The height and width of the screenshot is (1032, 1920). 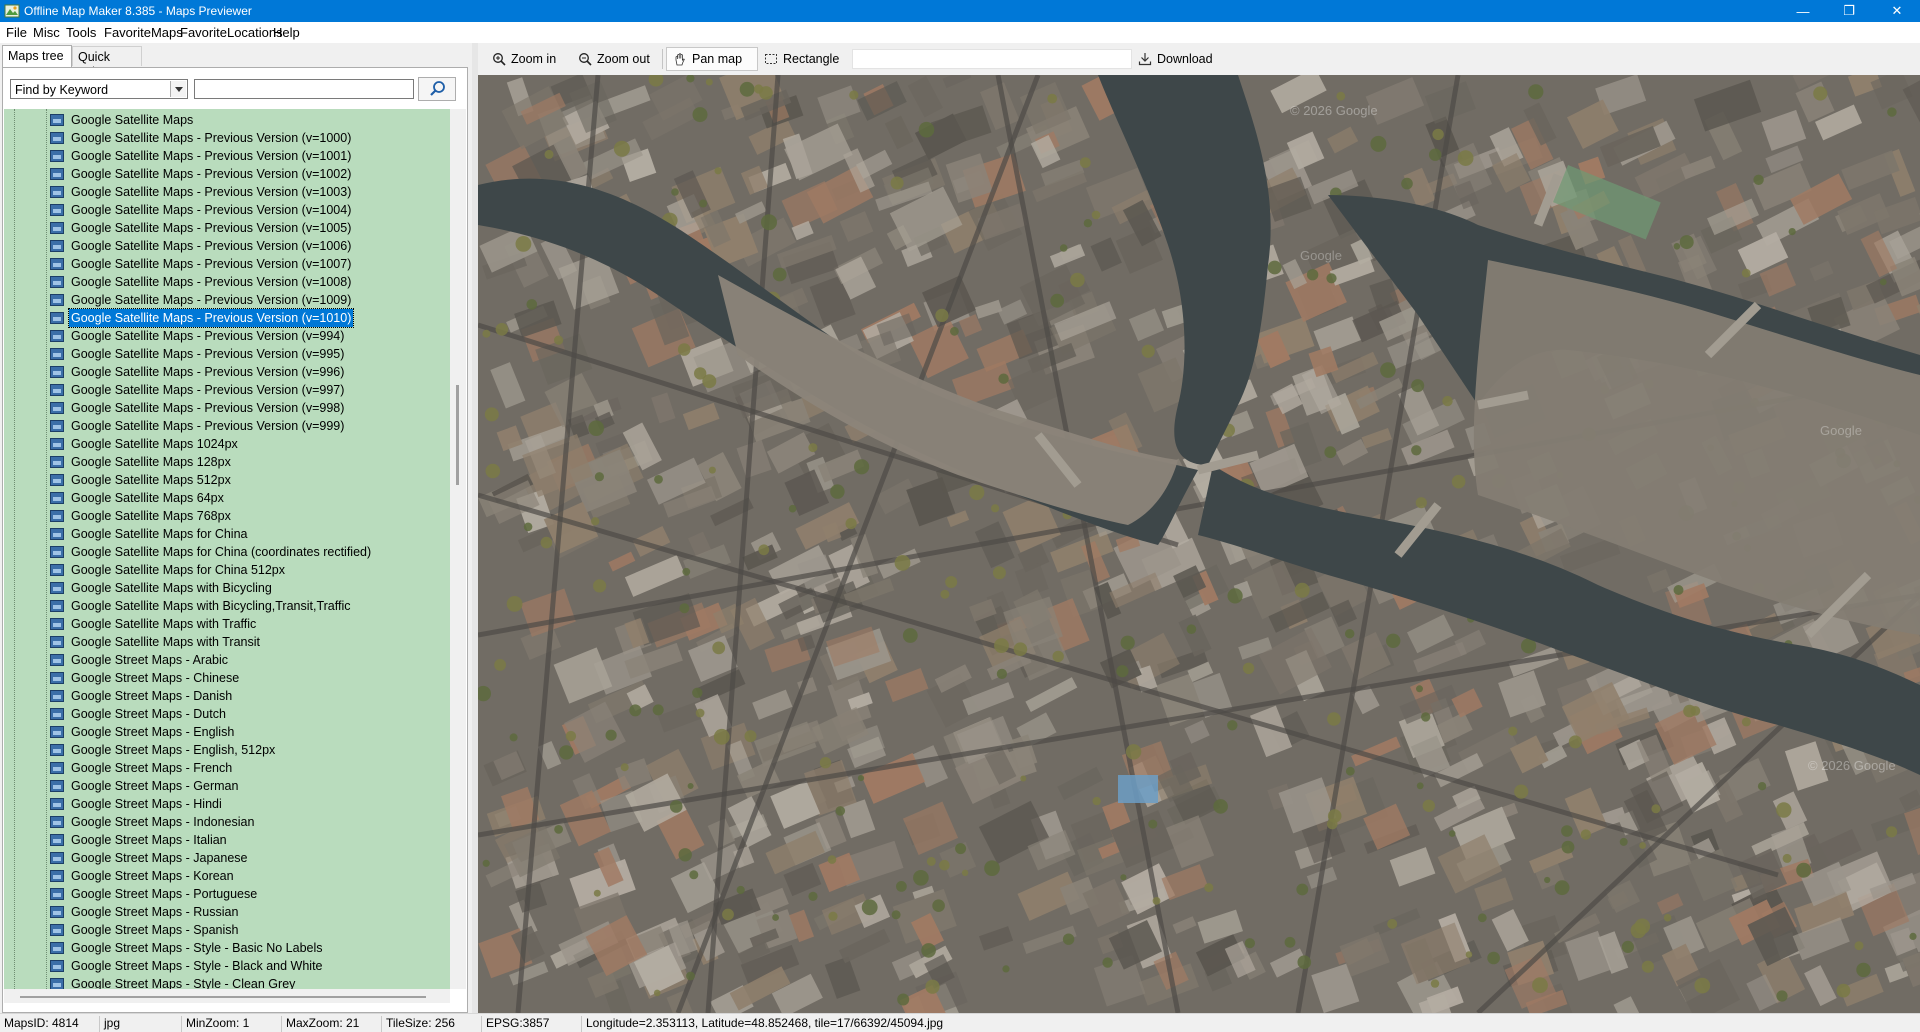 I want to click on map-watermark: Google, so click(x=1321, y=255).